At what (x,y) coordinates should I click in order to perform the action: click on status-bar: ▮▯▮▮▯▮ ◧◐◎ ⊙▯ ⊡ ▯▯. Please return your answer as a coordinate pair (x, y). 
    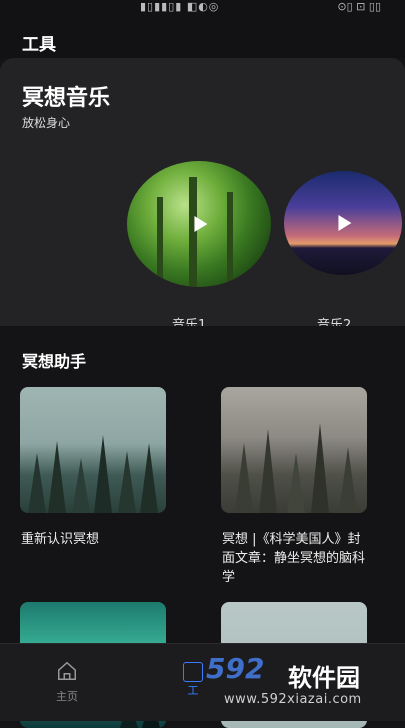
    Looking at the image, I should click on (202, 10).